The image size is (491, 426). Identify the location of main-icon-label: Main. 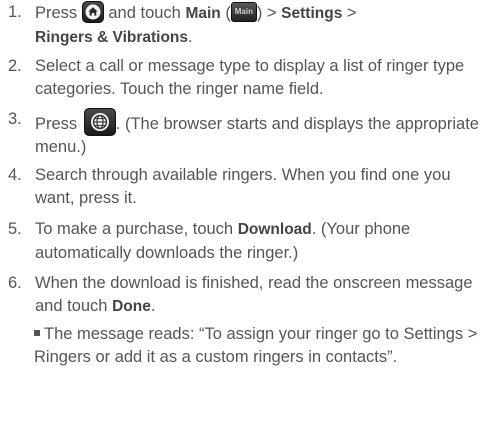
(243, 11).